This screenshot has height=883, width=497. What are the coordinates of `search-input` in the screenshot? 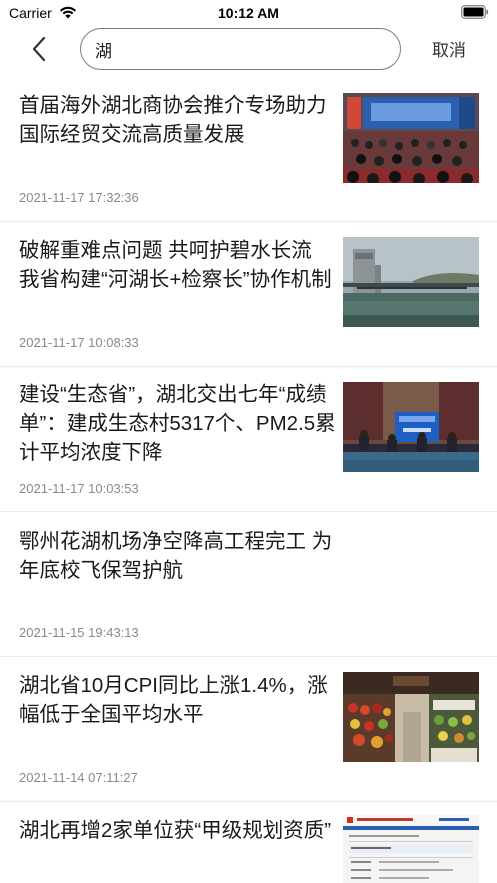 It's located at (240, 49).